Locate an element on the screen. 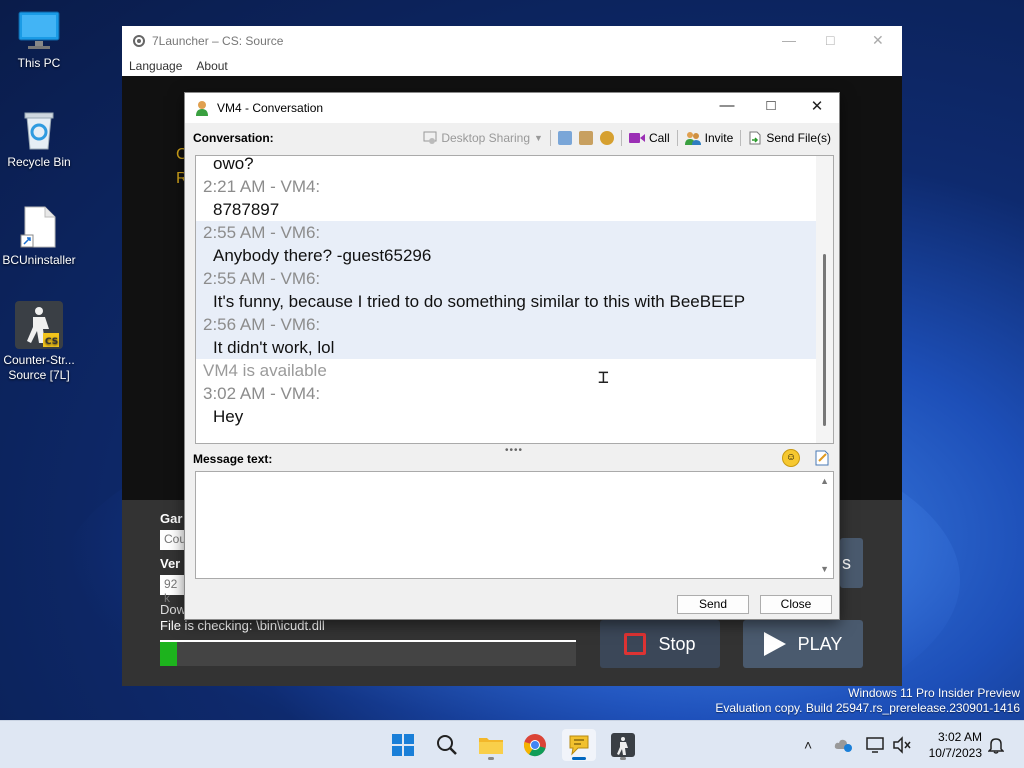 The height and width of the screenshot is (768, 1024). message-input-box: ▲ ▼ is located at coordinates (514, 525).